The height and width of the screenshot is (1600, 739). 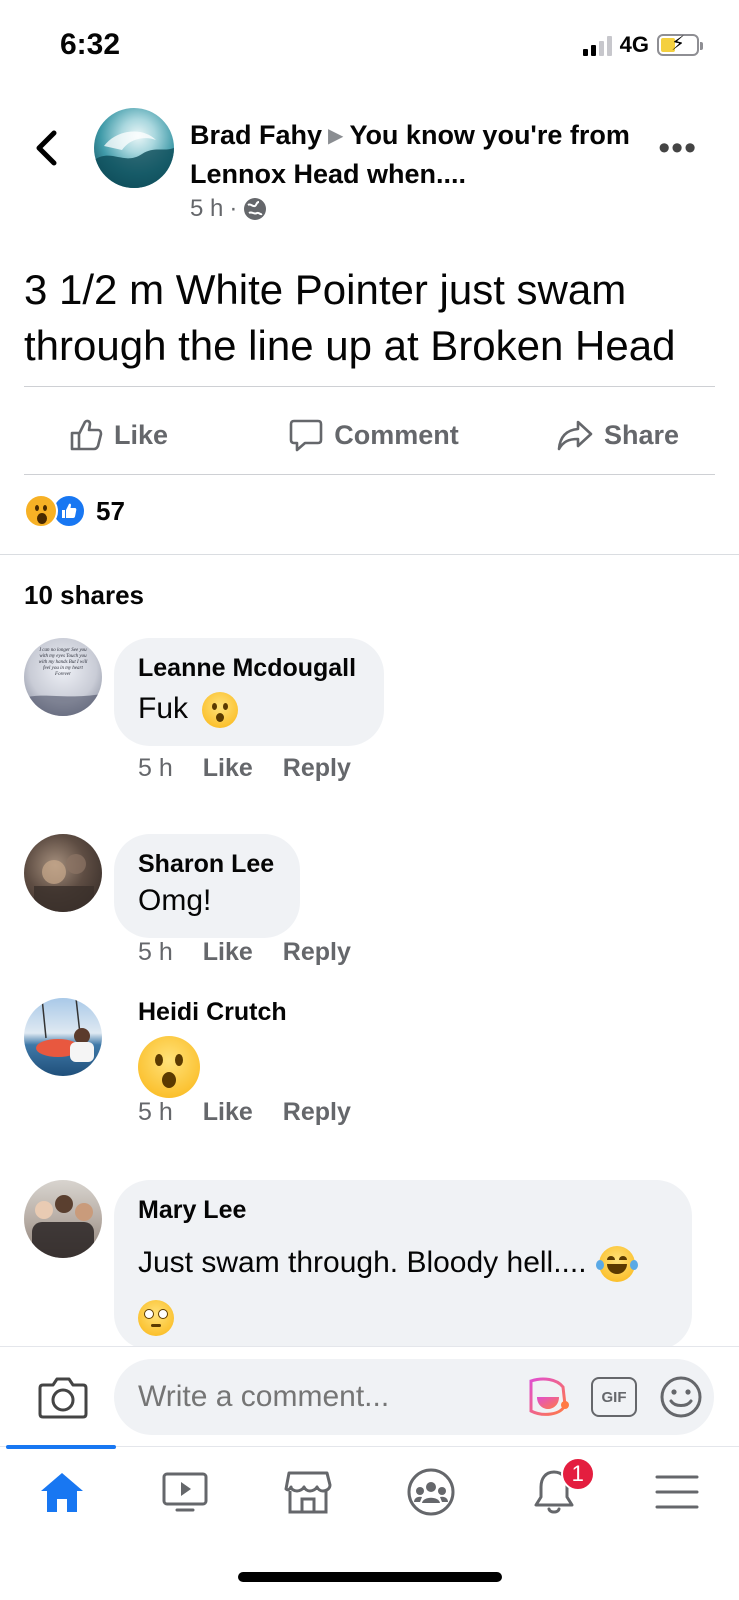 What do you see at coordinates (554, 1491) in the screenshot?
I see `tab-notifications: 1` at bounding box center [554, 1491].